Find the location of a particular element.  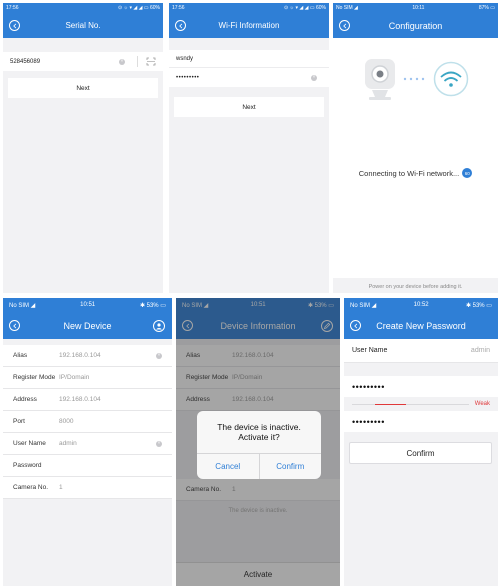

form-row-address: Address 192.168.0.104 is located at coordinates (87, 400).